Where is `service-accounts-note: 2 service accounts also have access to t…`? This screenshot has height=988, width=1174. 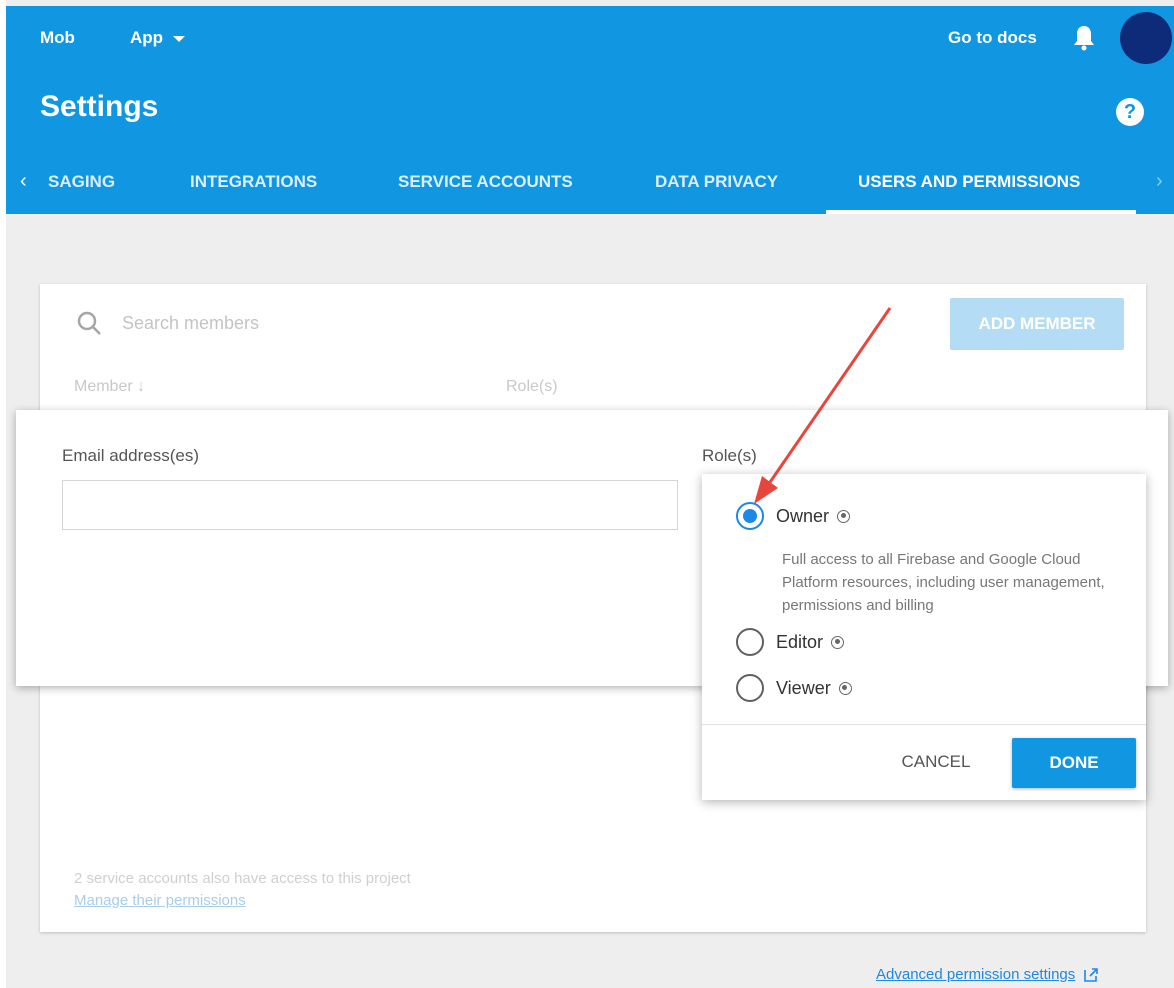 service-accounts-note: 2 service accounts also have access to t… is located at coordinates (242, 878).